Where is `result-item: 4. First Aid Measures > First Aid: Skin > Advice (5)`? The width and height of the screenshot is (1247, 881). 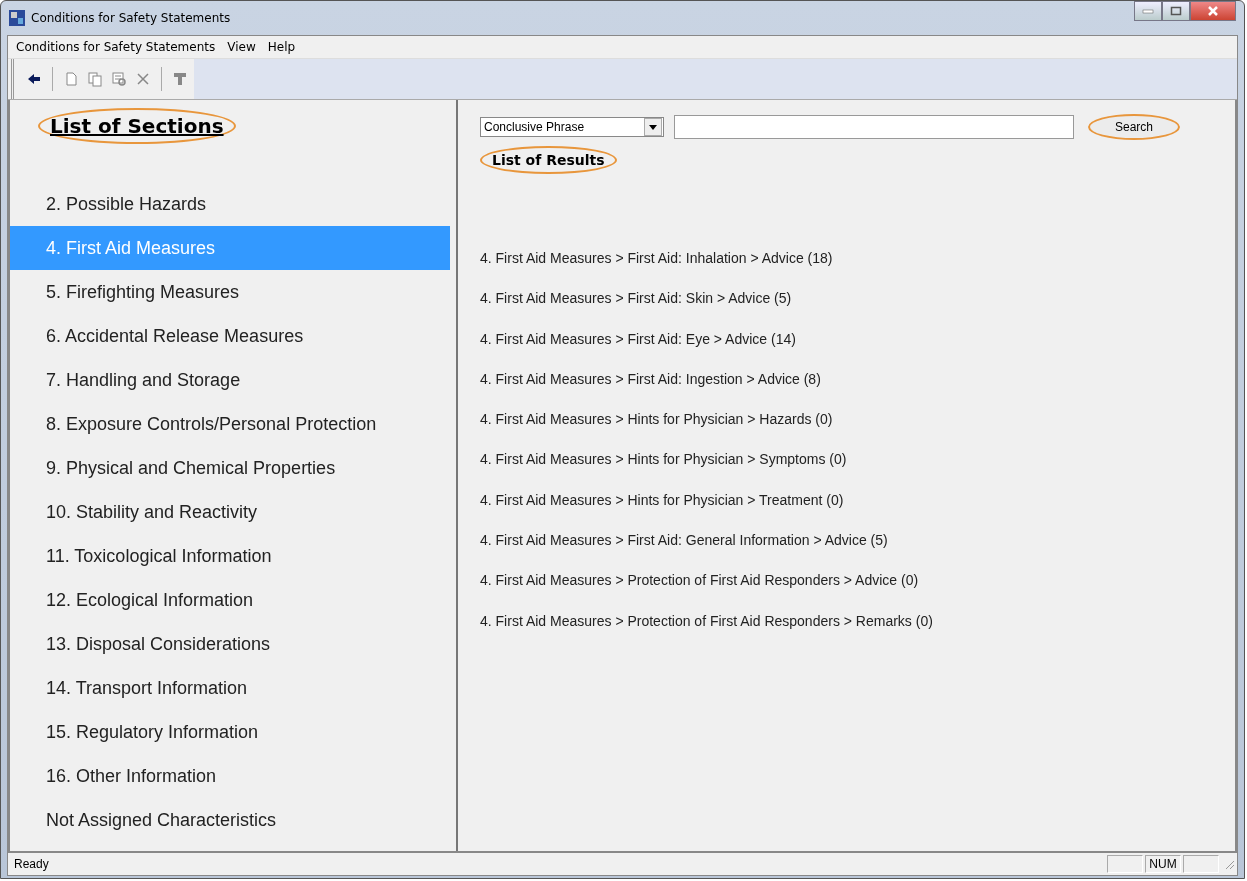 result-item: 4. First Aid Measures > First Aid: Skin > Advice (5) is located at coordinates (845, 298).